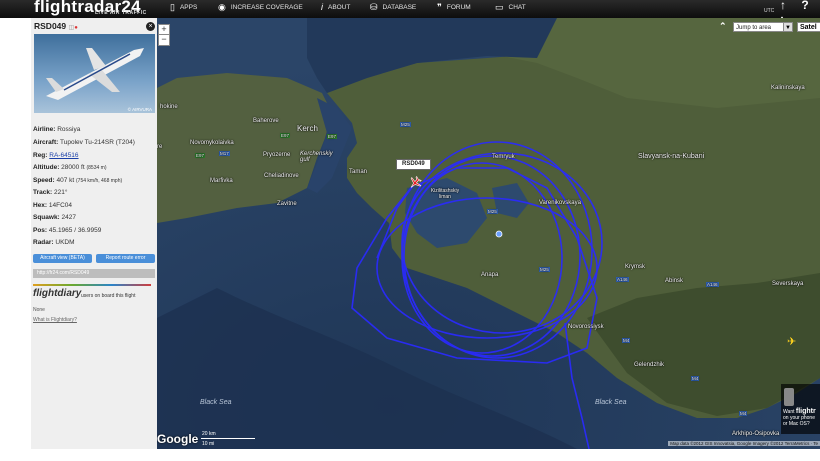 This screenshot has height=461, width=820. I want to click on chevron-down-icon: ▼, so click(788, 27).